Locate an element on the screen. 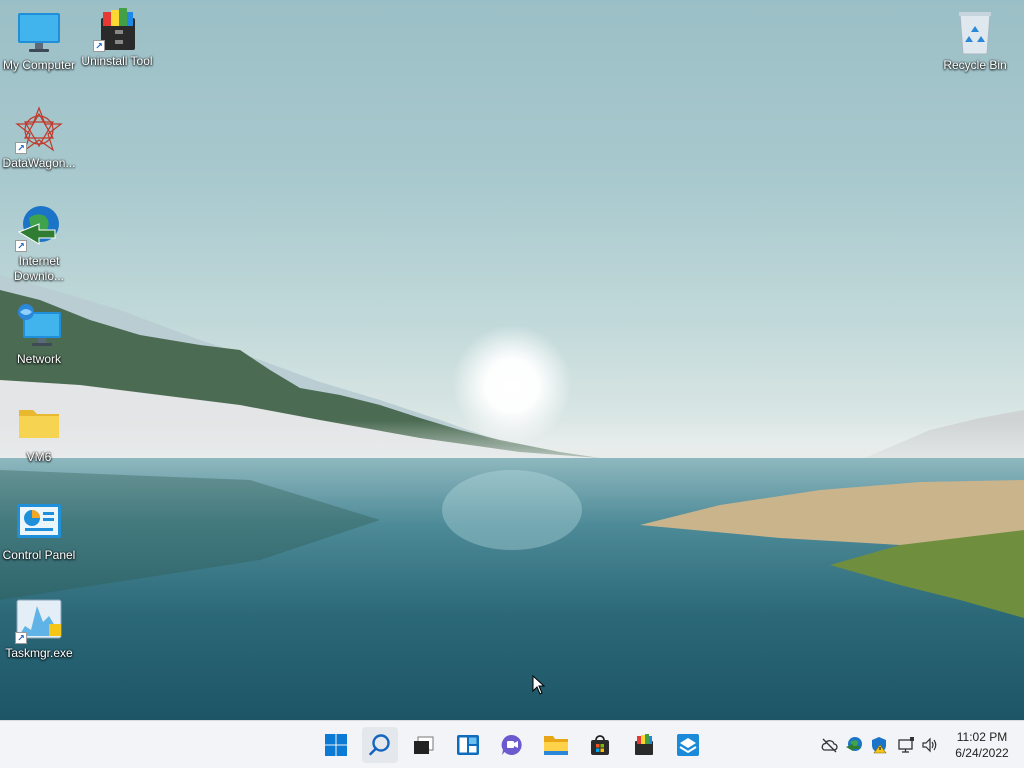  store-button is located at coordinates (600, 745).